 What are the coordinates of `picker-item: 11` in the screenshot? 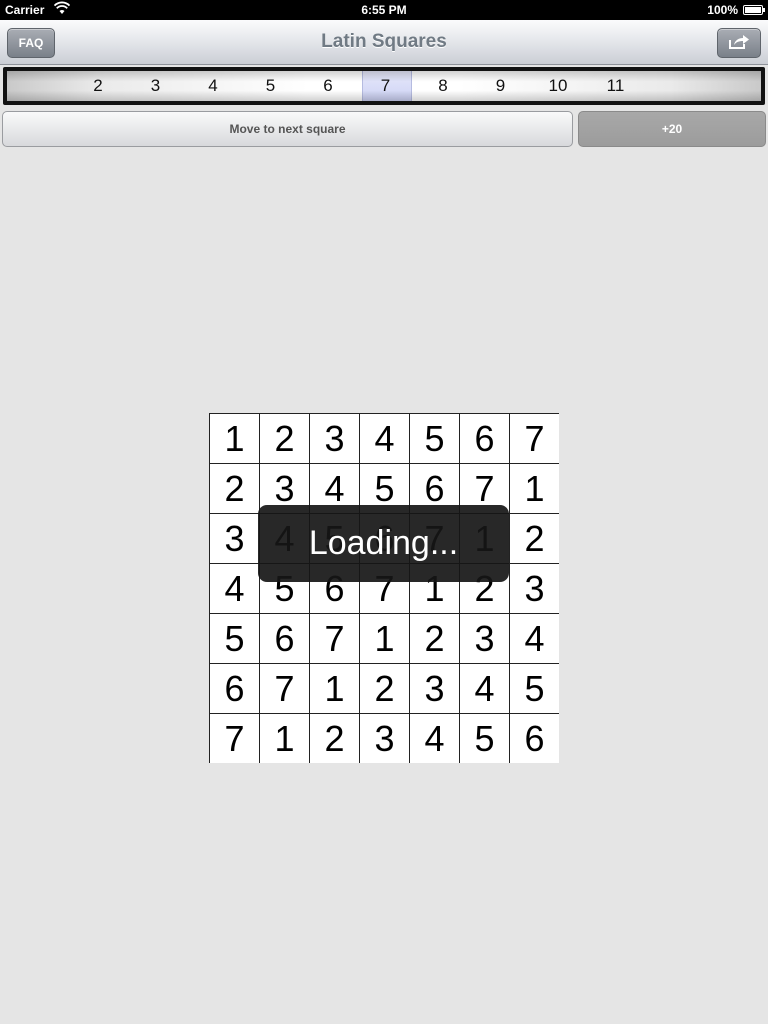 It's located at (616, 86).